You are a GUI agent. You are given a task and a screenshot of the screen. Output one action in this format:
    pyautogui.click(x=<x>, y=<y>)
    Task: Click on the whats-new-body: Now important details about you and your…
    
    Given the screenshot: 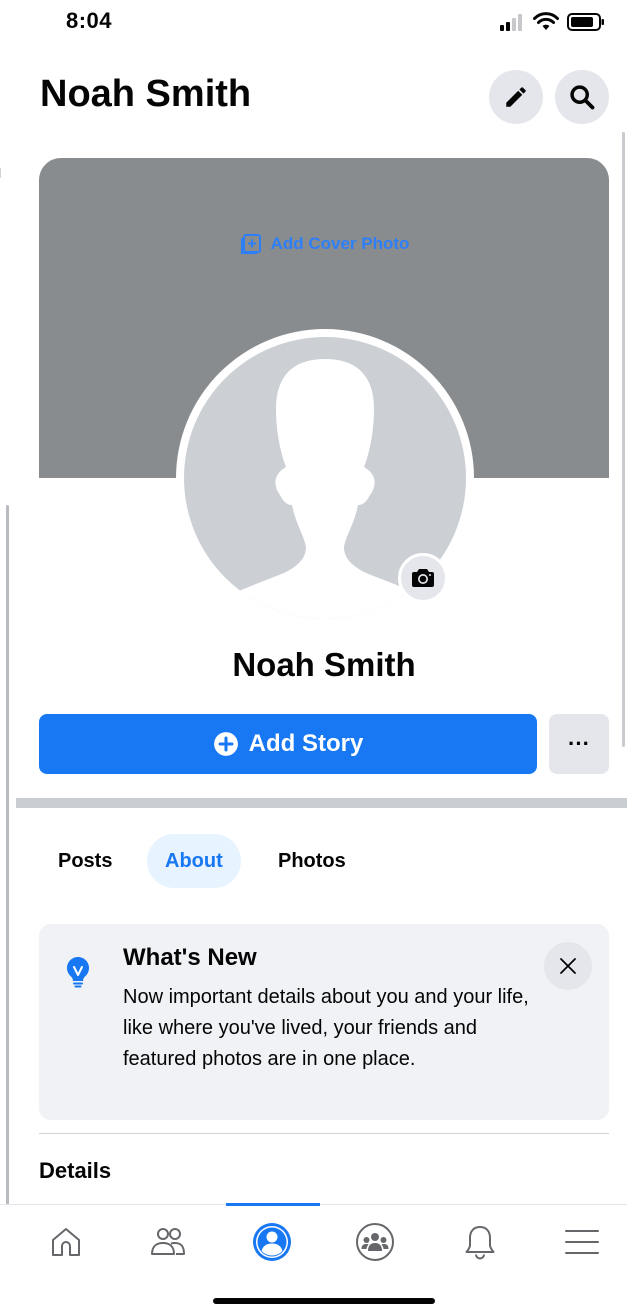 What is the action you would take?
    pyautogui.click(x=326, y=1028)
    